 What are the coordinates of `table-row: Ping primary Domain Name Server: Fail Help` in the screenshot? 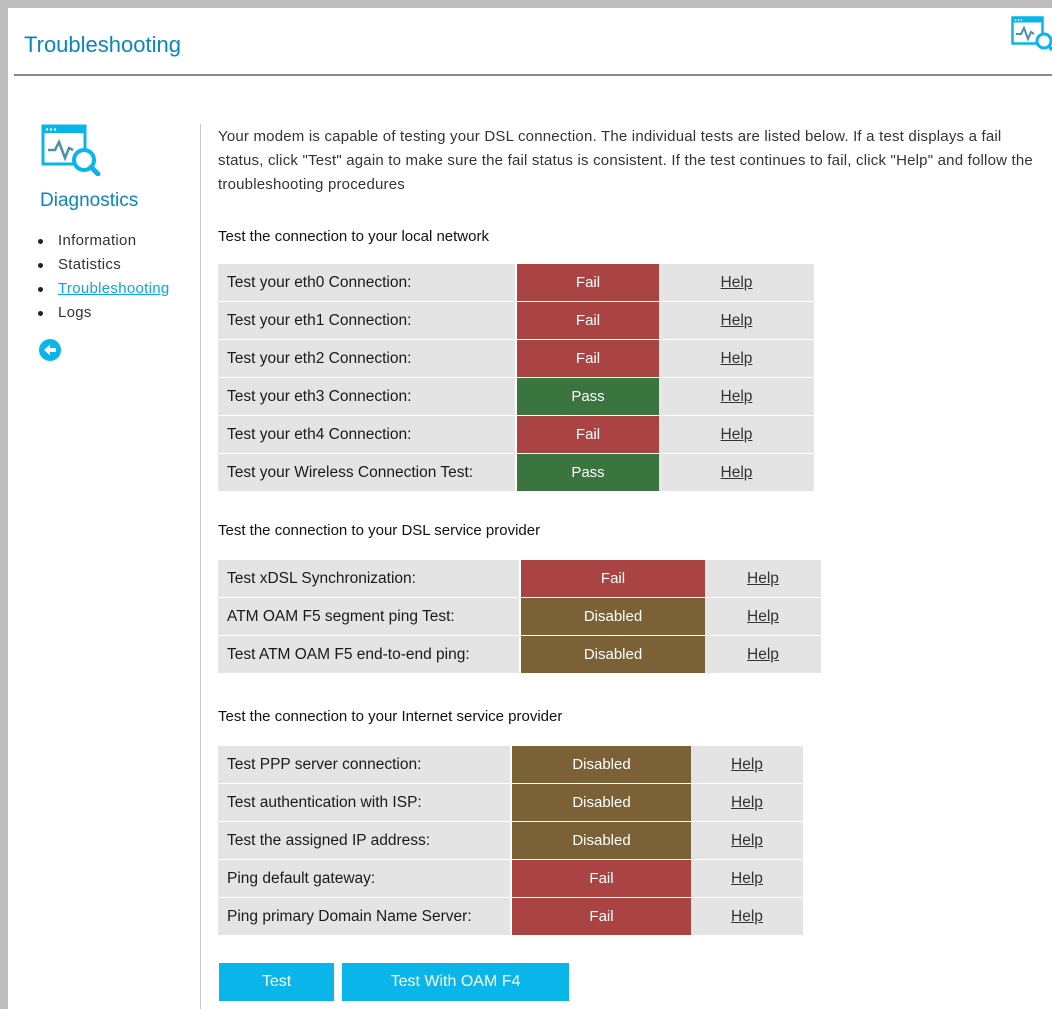 It's located at (510, 916).